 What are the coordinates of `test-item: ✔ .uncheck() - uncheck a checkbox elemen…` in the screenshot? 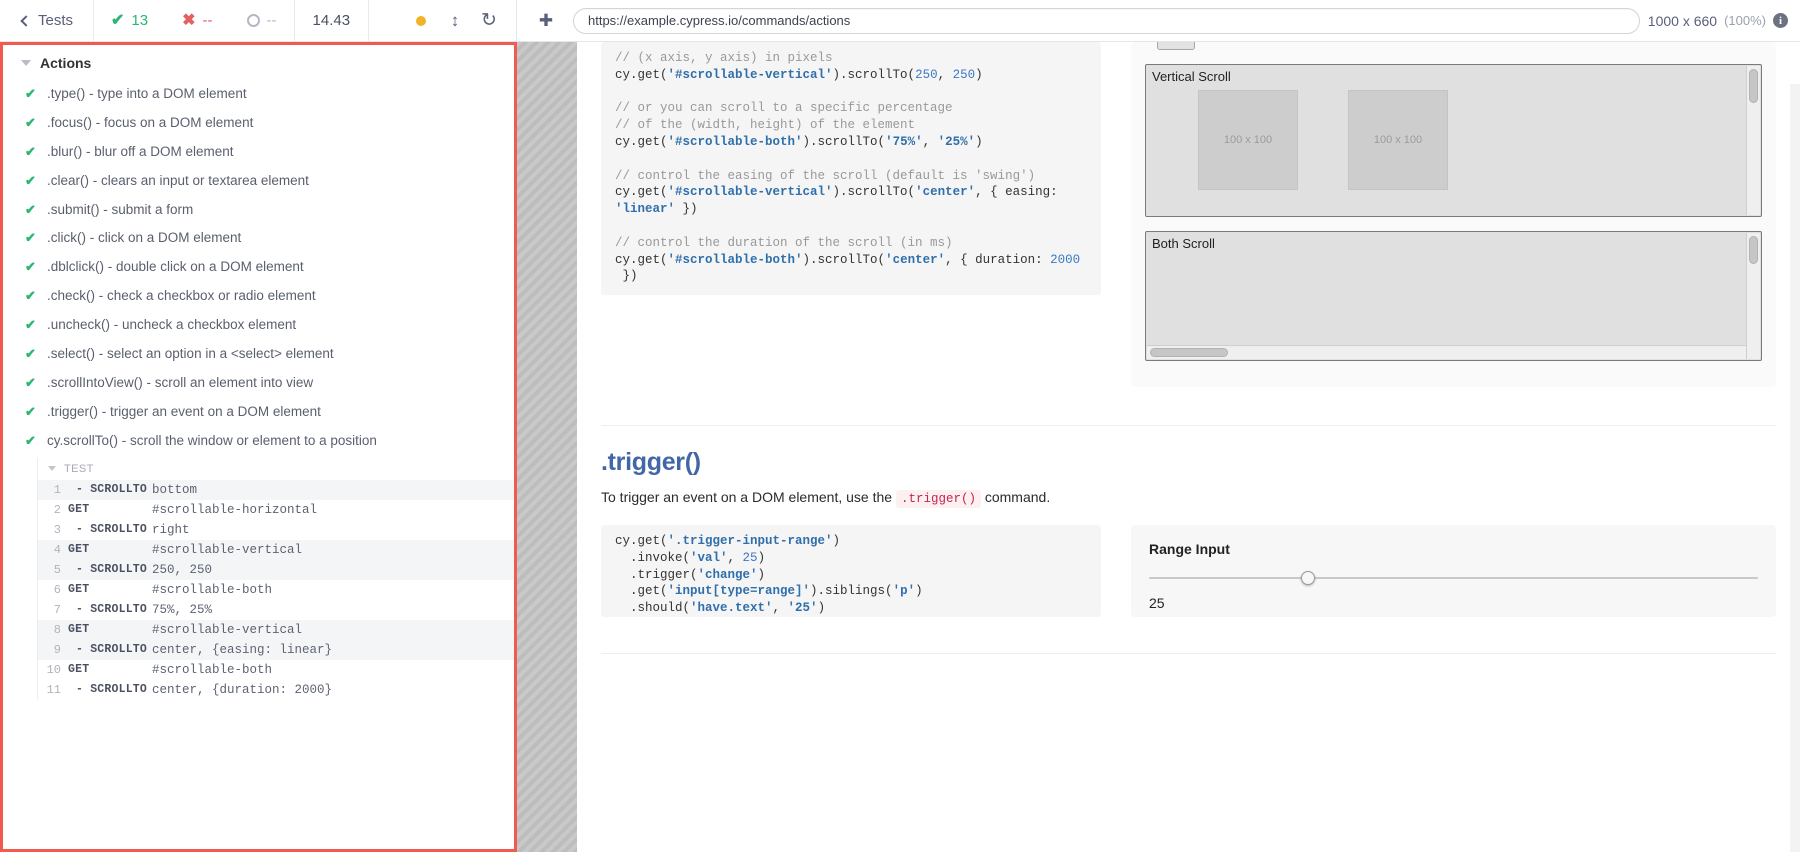 It's located at (258, 325).